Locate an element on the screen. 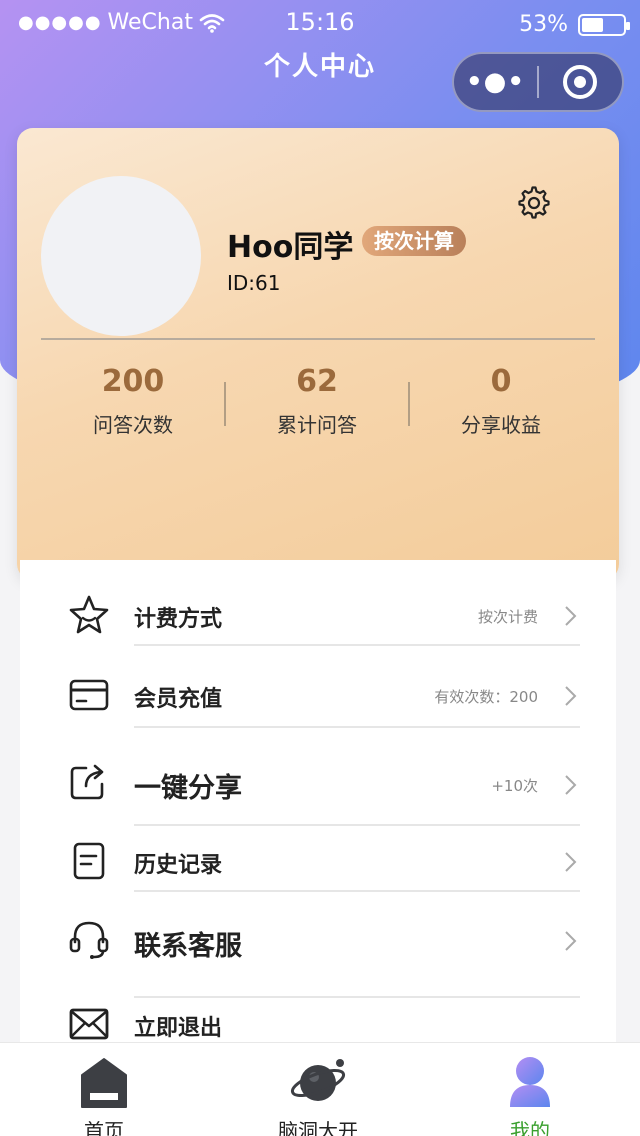  close-program-button is located at coordinates (580, 82).